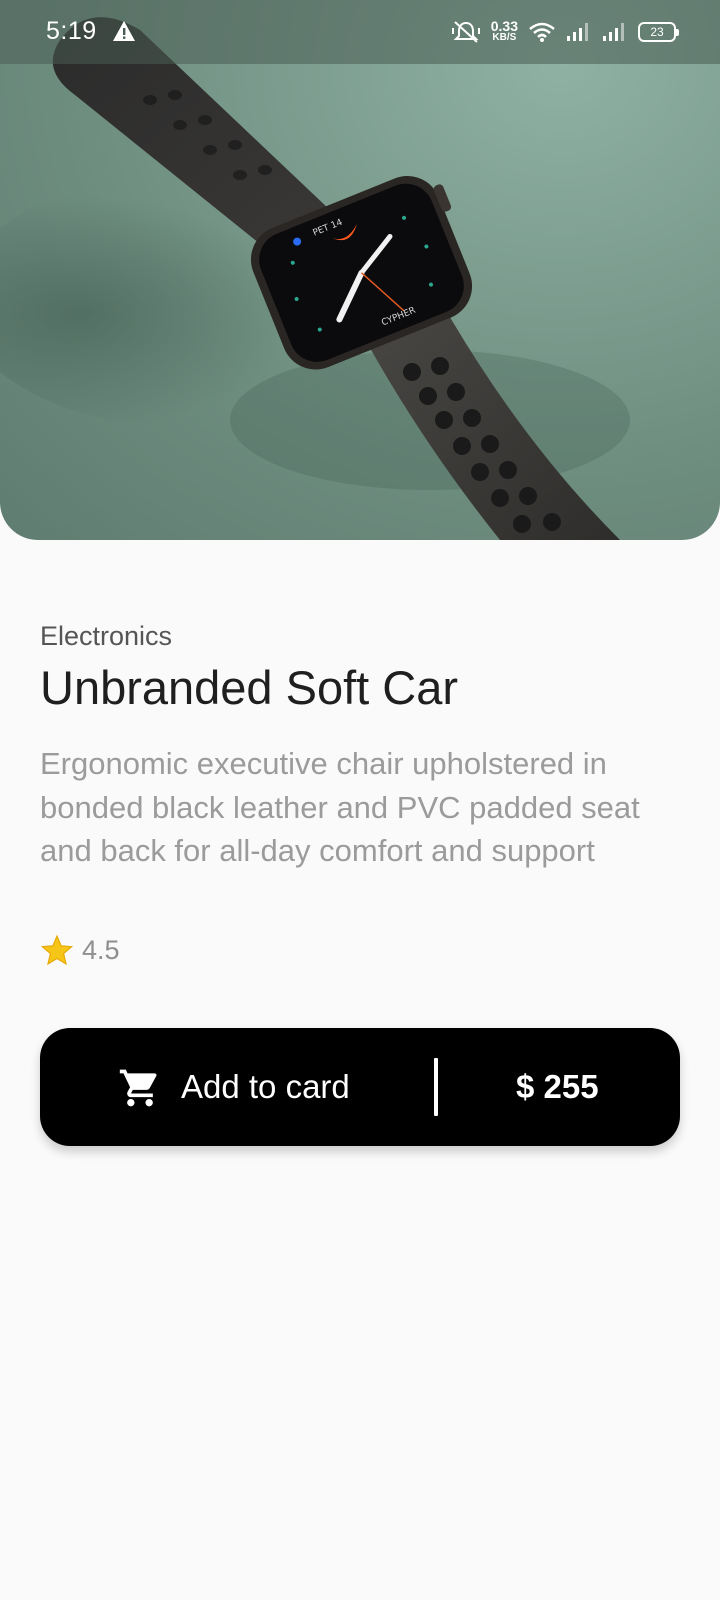 Image resolution: width=720 pixels, height=1600 pixels. Describe the element at coordinates (565, 32) in the screenshot. I see `status-icons: 0.33 KB/S 23` at that location.